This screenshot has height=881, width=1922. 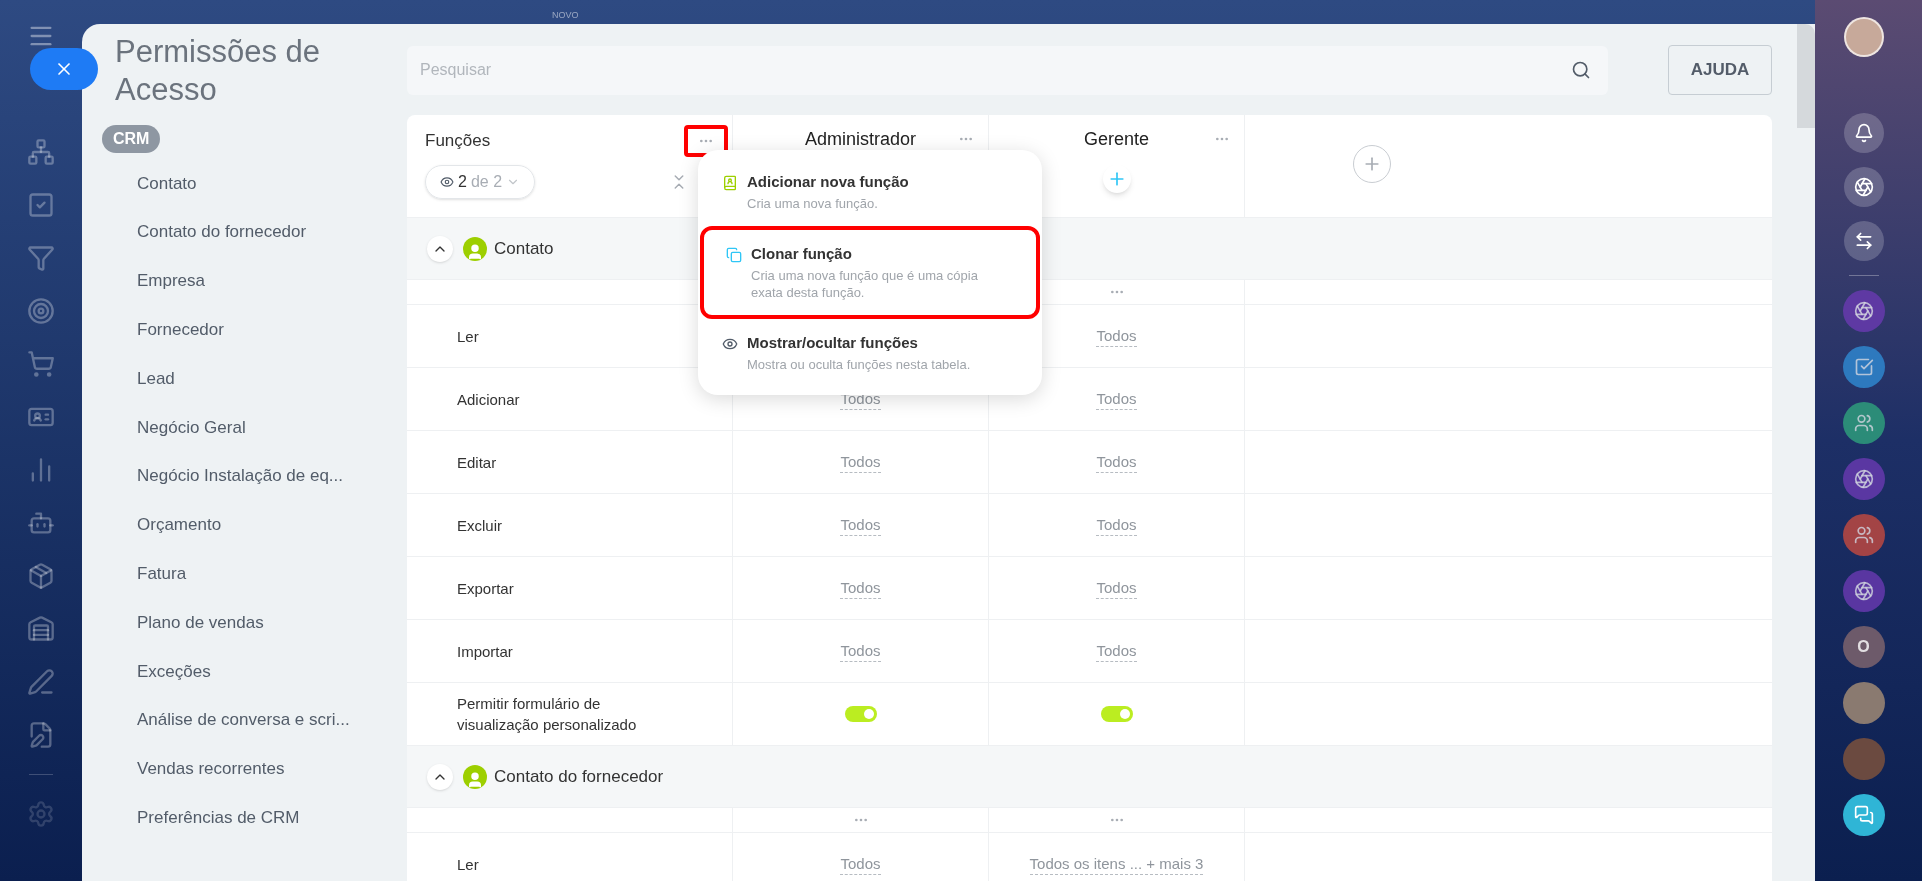 What do you see at coordinates (458, 141) in the screenshot?
I see `column-title: Funções` at bounding box center [458, 141].